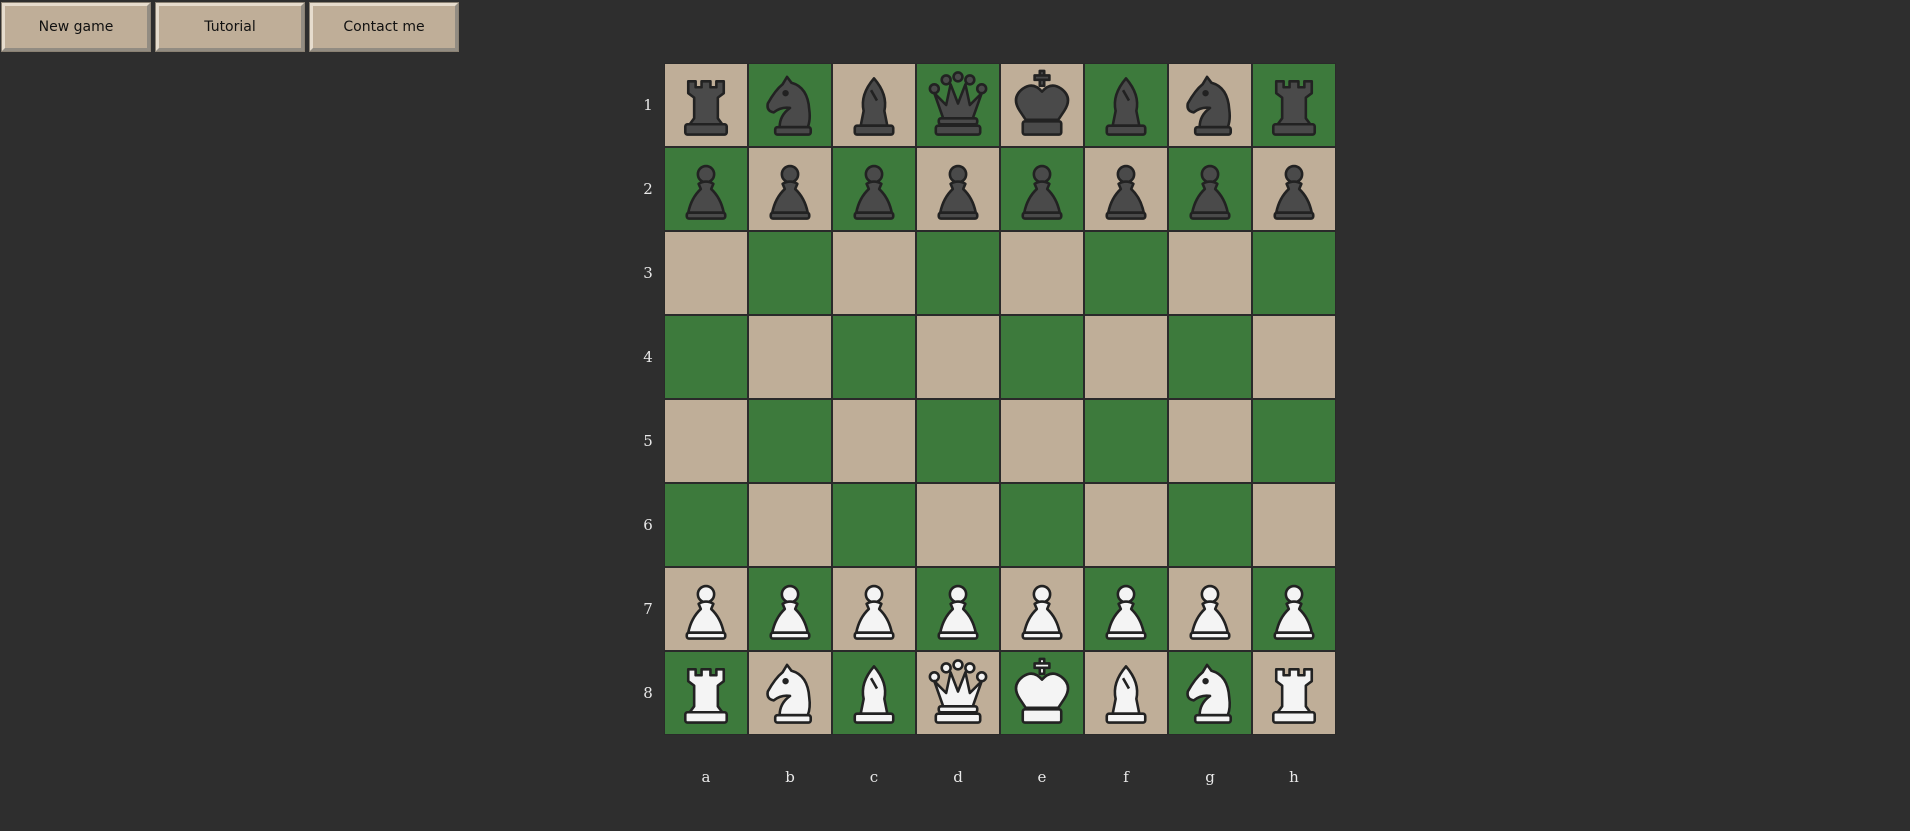 Image resolution: width=1910 pixels, height=831 pixels. What do you see at coordinates (958, 105) in the screenshot?
I see `square-d1` at bounding box center [958, 105].